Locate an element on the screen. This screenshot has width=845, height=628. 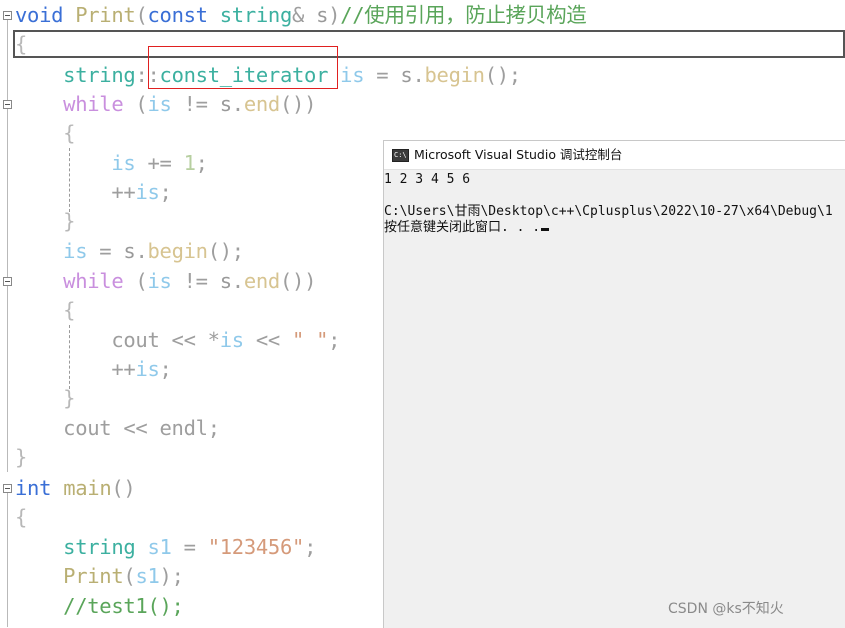
watermark: CSDN @ks不知火 is located at coordinates (726, 609).